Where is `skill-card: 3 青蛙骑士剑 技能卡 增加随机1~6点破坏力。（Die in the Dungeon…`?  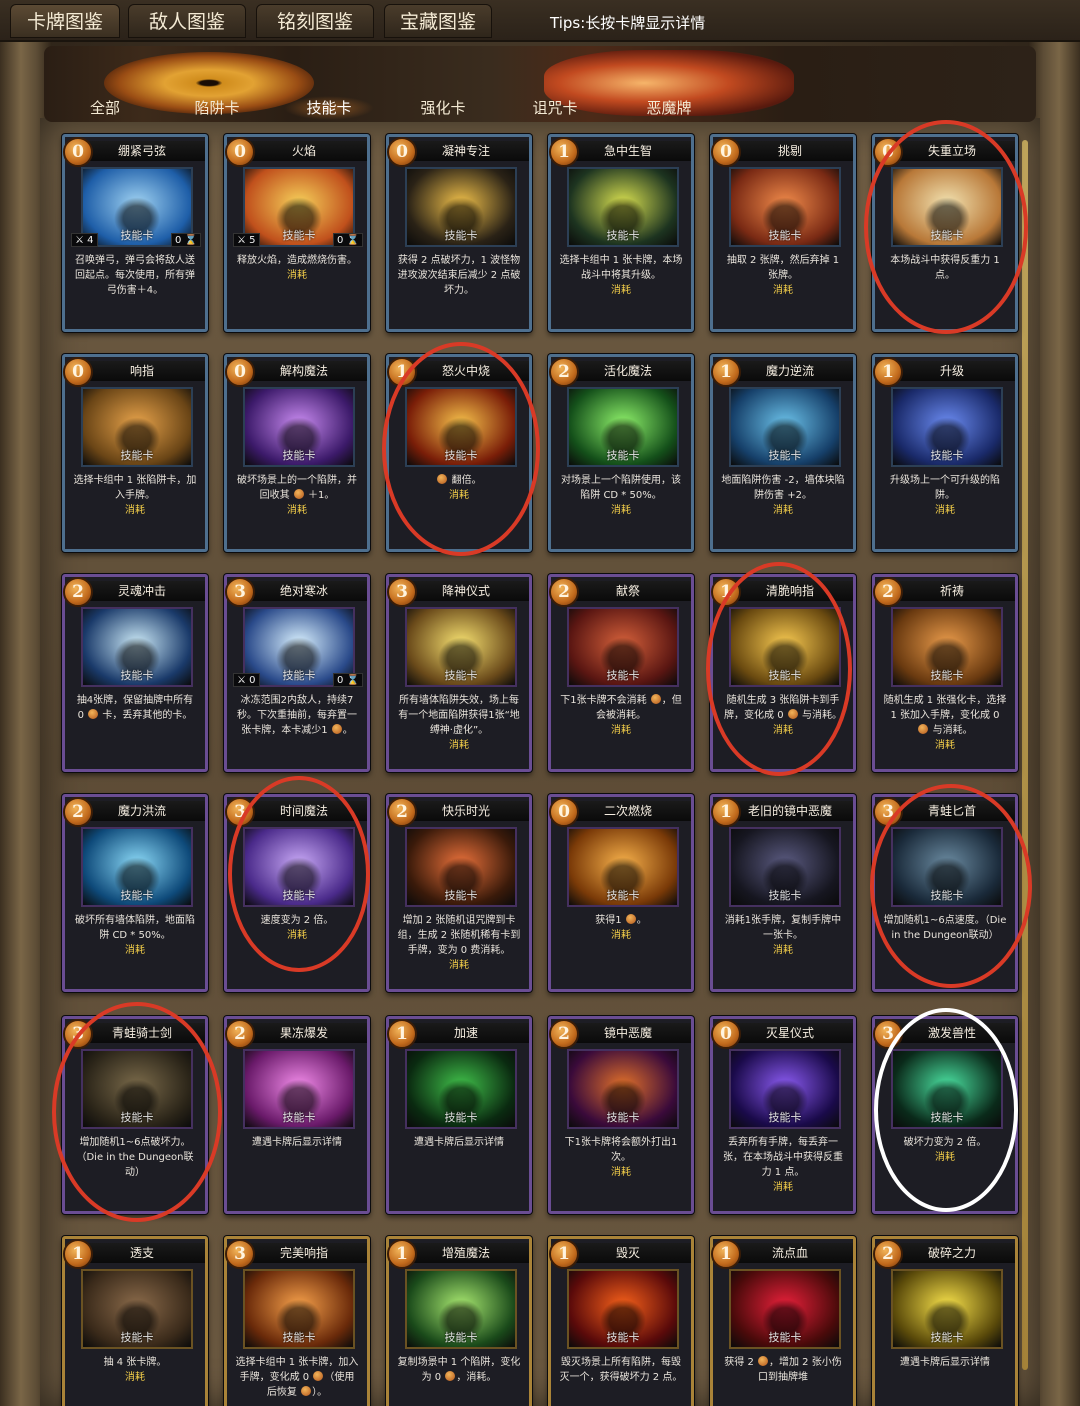 skill-card: 3 青蛙骑士剑 技能卡 增加随机1~6点破坏力。（Die in the Dungeon… is located at coordinates (135, 1115).